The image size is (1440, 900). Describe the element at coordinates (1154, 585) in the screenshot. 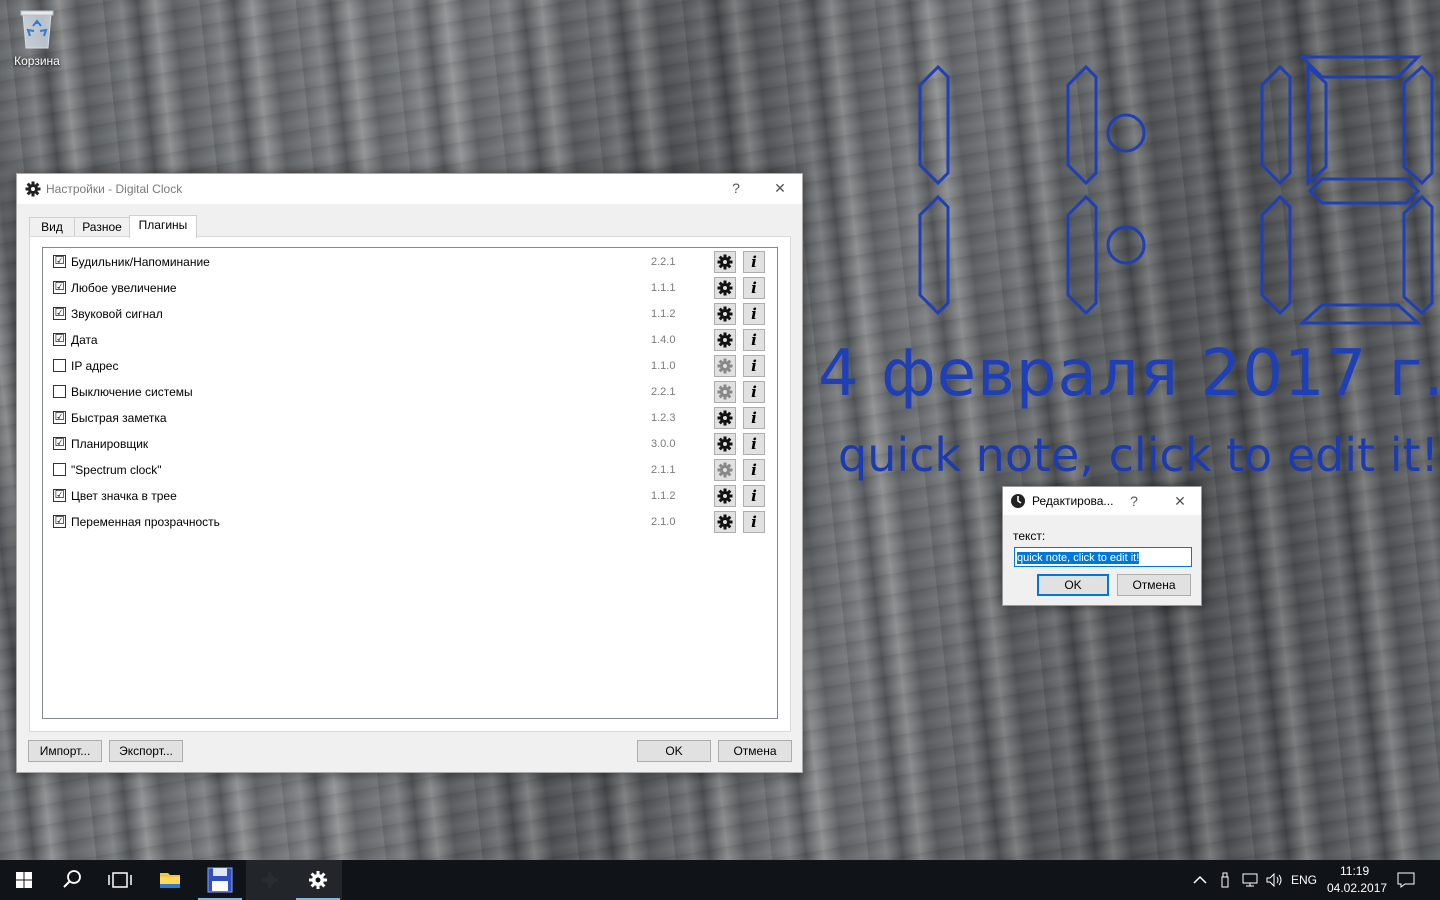

I see `dialog-cancel-button: Отмена` at that location.